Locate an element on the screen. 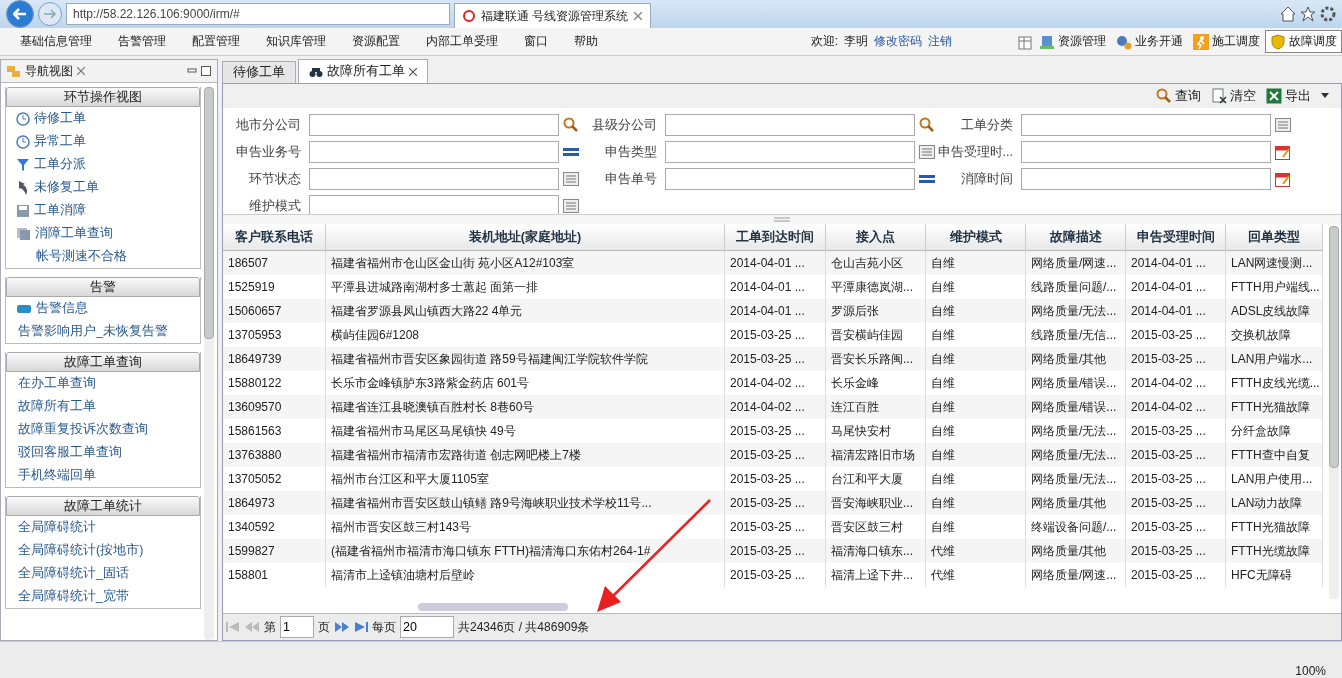 Image resolution: width=1342 pixels, height=678 pixels. filter-label: 申告业务号 is located at coordinates (268, 152).